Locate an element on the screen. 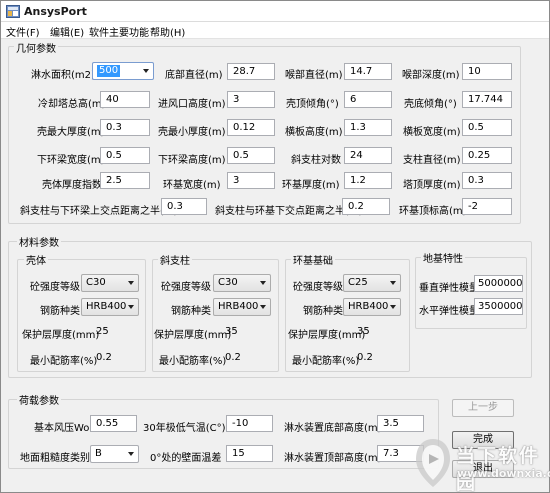 This screenshot has width=550, height=493. label-throat-diameter: 喉部直径(m) is located at coordinates (314, 75).